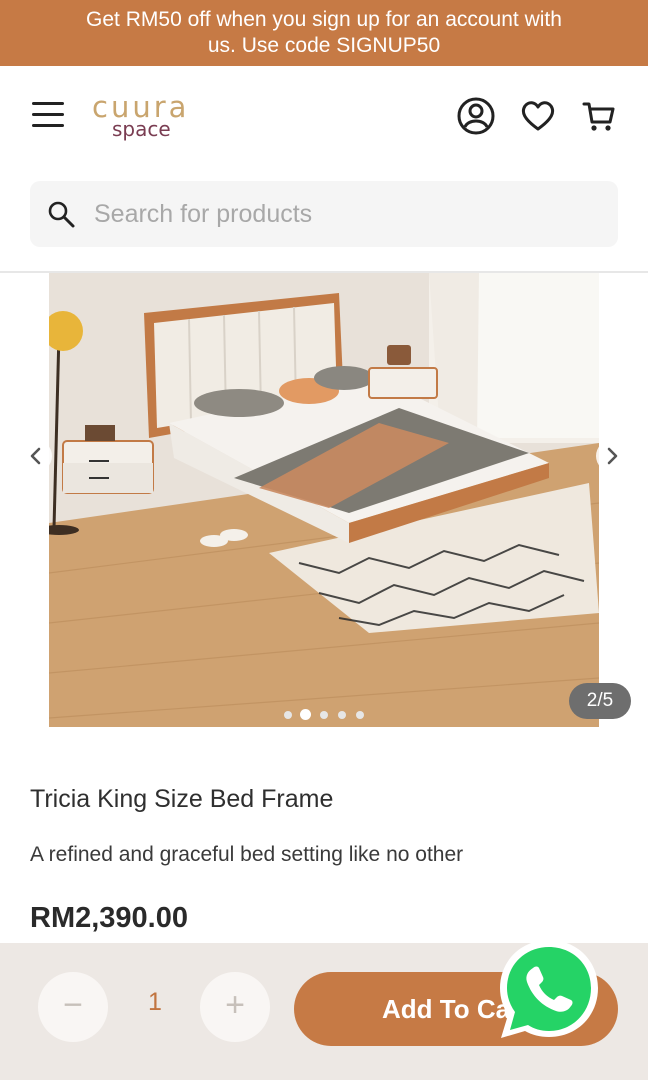 Image resolution: width=648 pixels, height=1080 pixels. What do you see at coordinates (344, 214) in the screenshot?
I see `search-input` at bounding box center [344, 214].